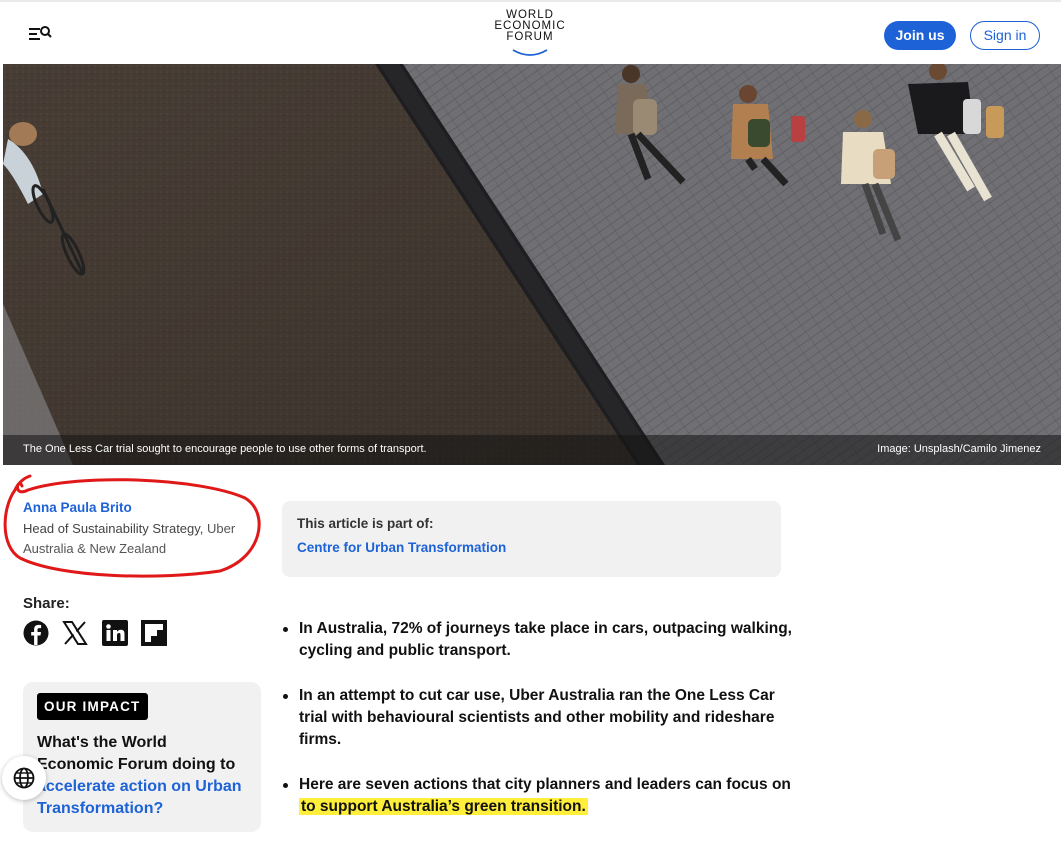 The height and width of the screenshot is (841, 1061). What do you see at coordinates (138, 507) in the screenshot?
I see `author-name-link: Anna Paula Brito` at bounding box center [138, 507].